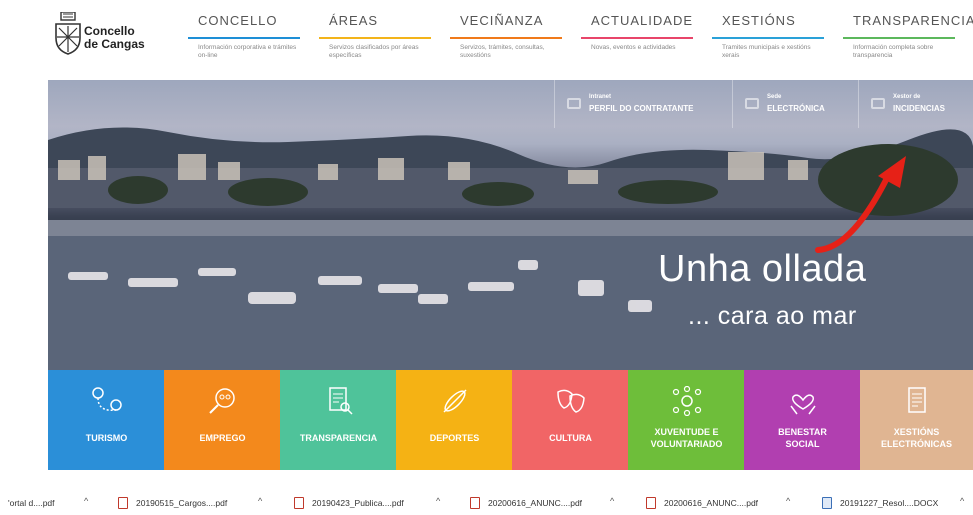  I want to click on map-pins-icon, so click(106, 399).